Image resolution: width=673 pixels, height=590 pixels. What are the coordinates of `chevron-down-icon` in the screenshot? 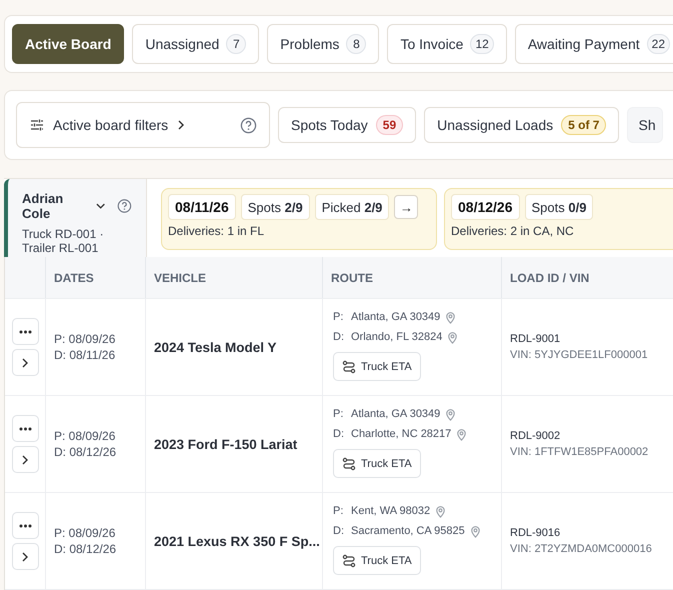 It's located at (101, 206).